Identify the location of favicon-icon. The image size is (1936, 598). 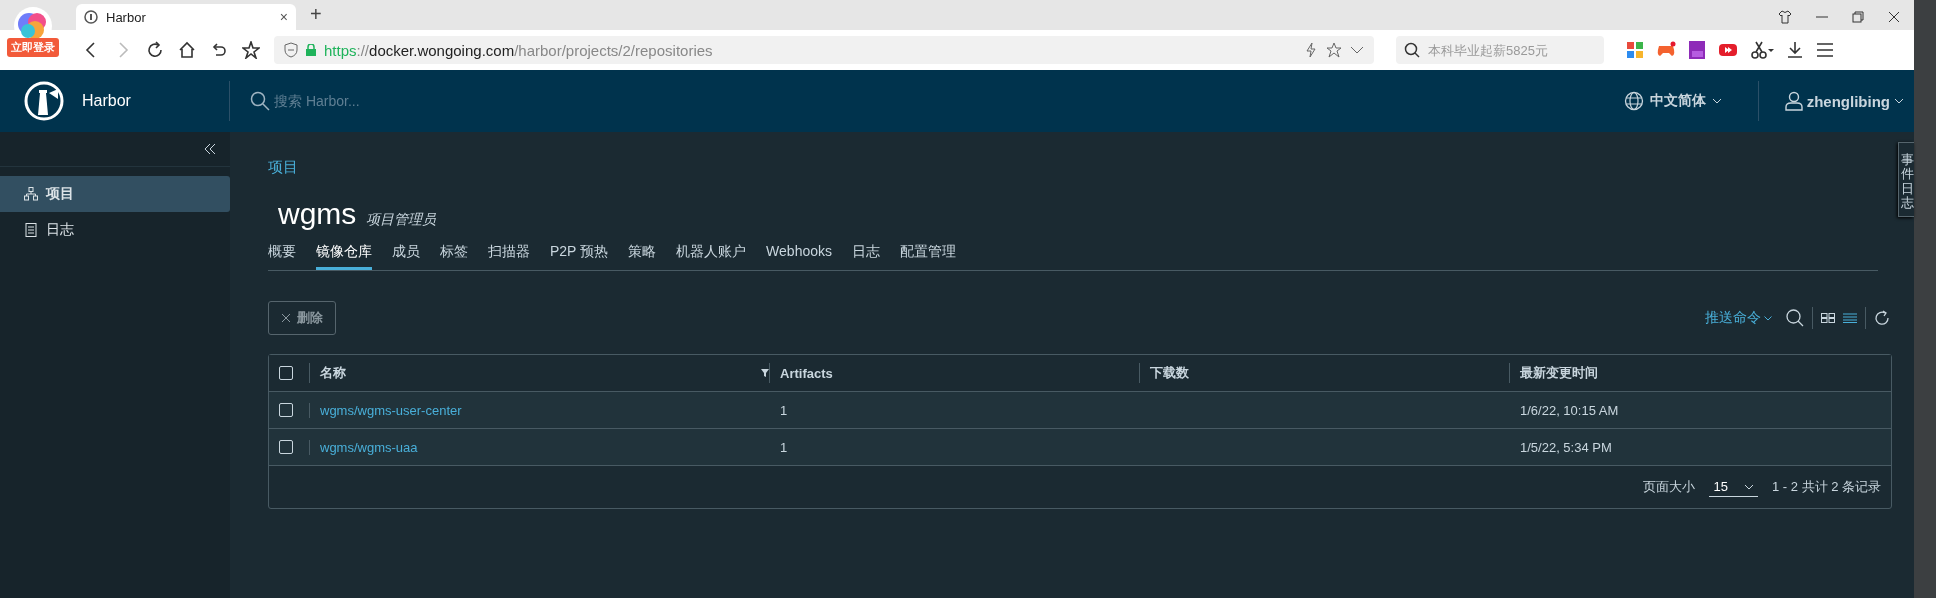
(91, 17).